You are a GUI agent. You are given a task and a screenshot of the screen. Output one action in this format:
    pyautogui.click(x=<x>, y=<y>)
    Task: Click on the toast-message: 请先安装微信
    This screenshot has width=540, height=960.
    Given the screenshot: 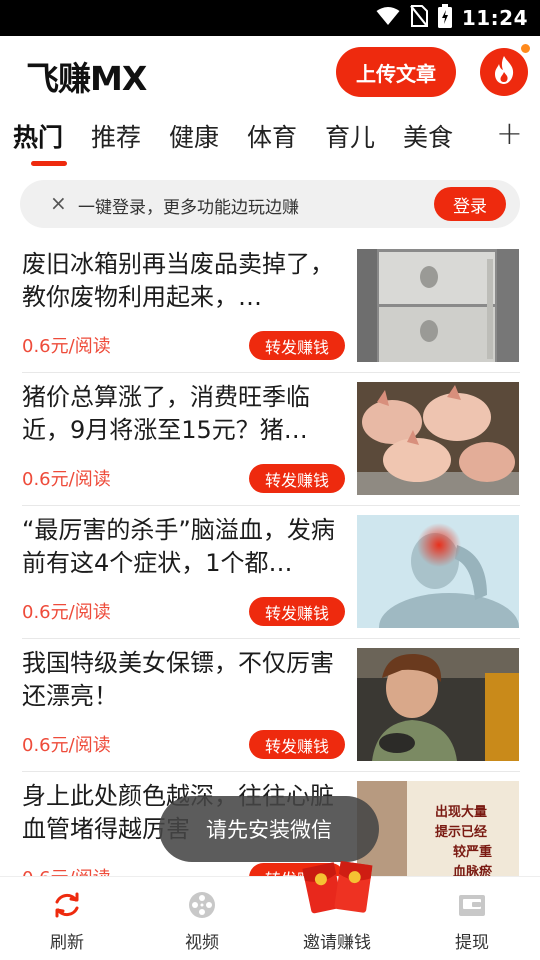 What is the action you would take?
    pyautogui.click(x=269, y=829)
    